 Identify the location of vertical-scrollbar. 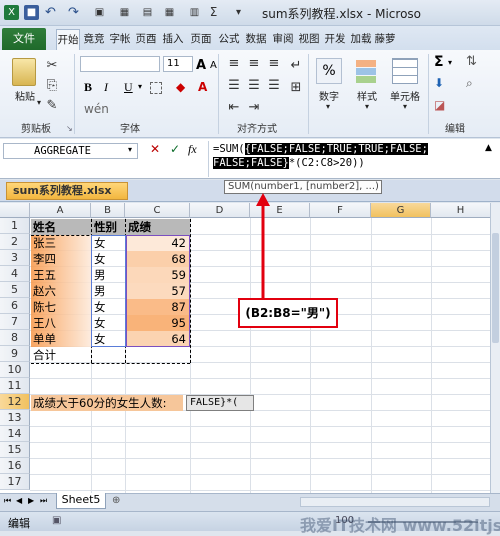
(495, 348).